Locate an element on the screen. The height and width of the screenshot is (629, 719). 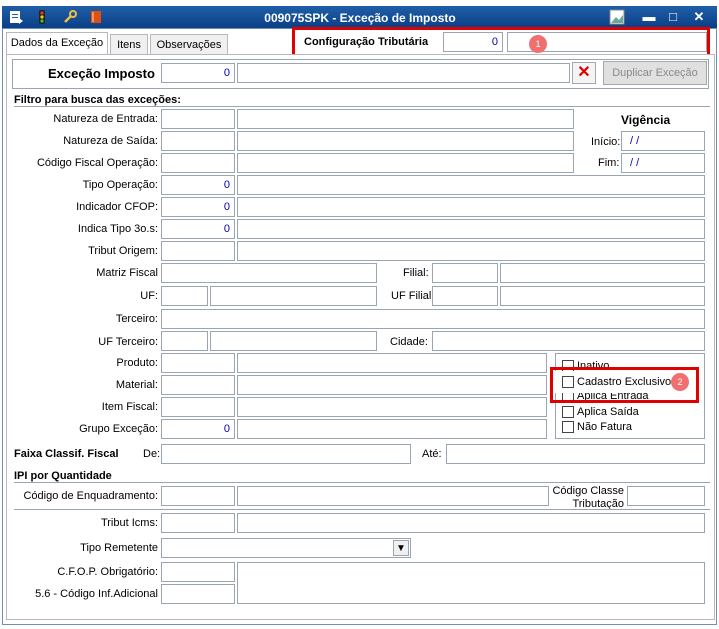
item-fiscal-label: Item Fiscal: is located at coordinates (129, 407).